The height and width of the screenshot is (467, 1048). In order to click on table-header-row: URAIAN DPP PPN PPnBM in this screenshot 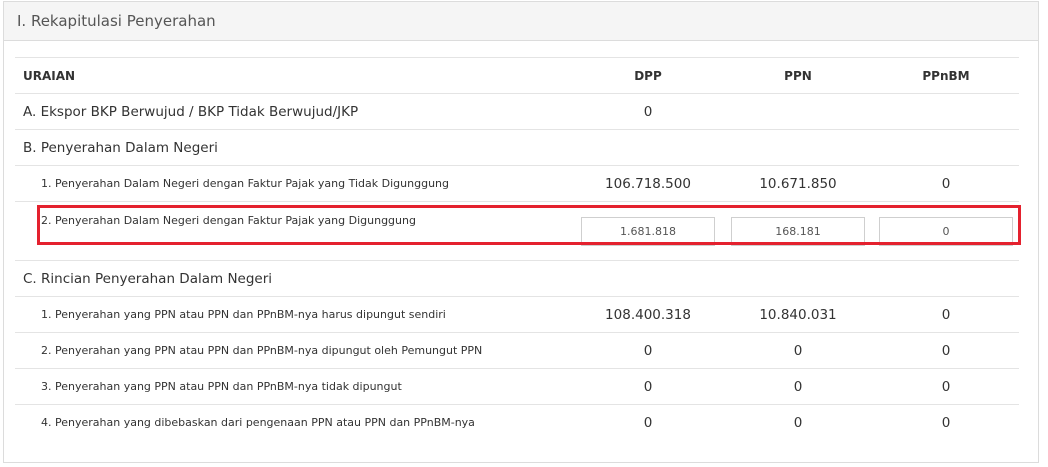, I will do `click(517, 75)`.